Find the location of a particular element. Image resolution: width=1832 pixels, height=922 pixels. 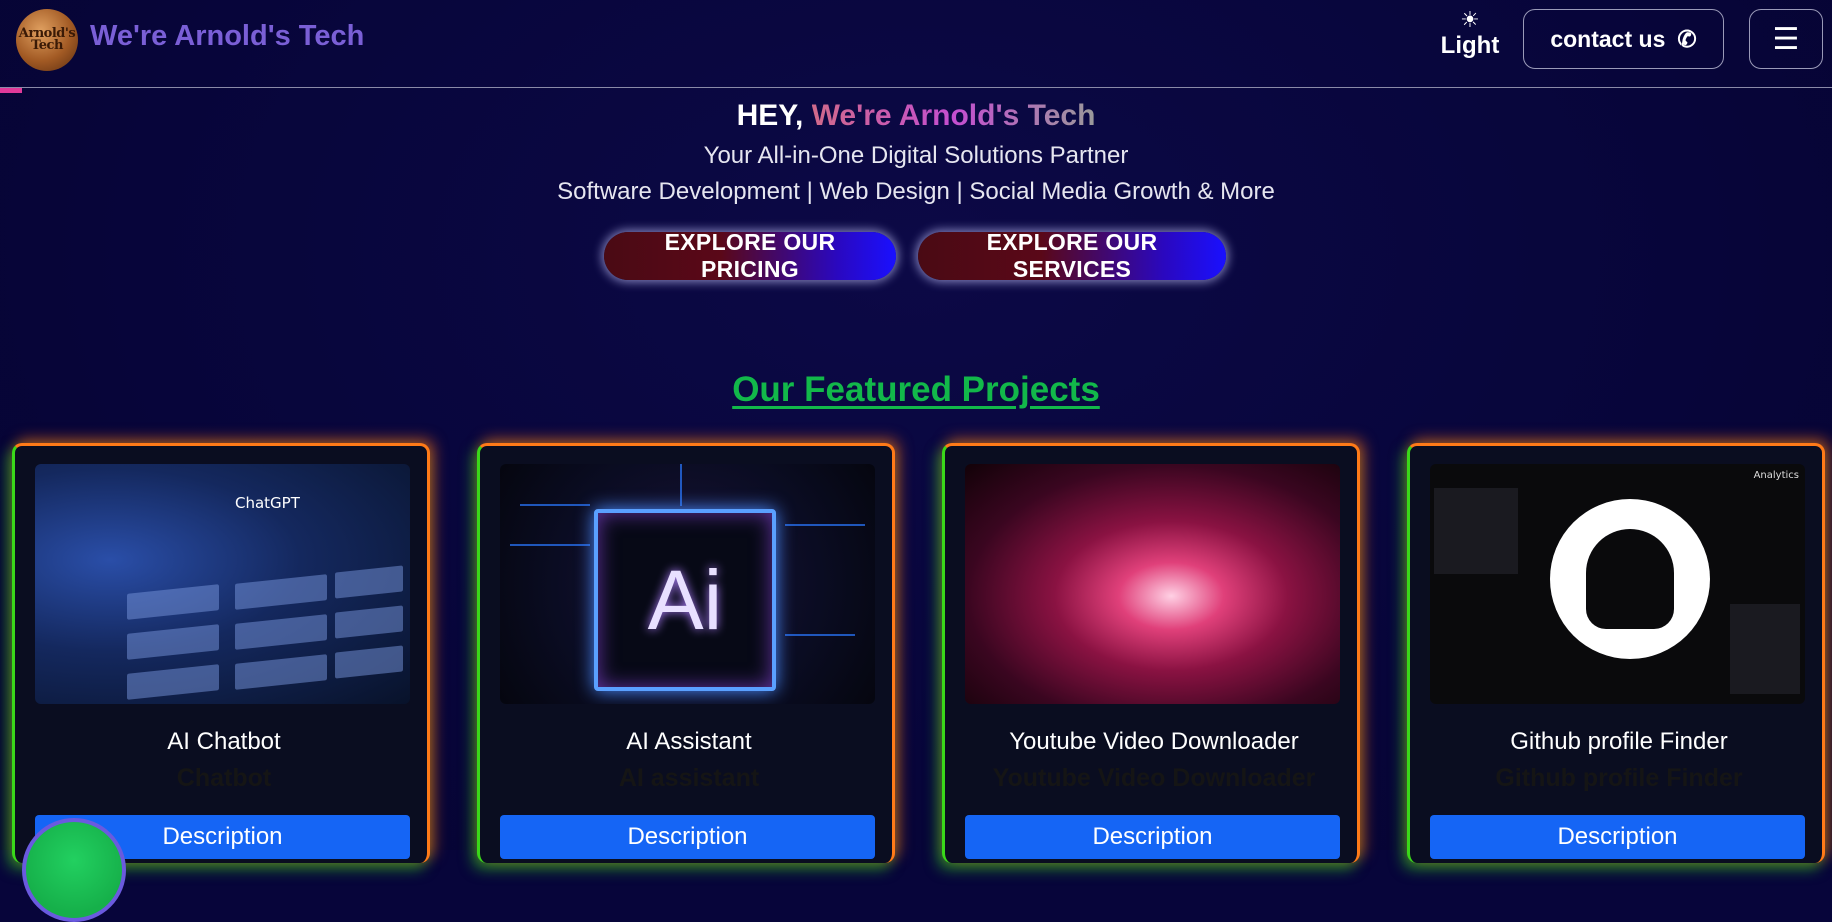

project-card-ai-assistant: Ai AI Assistant AI assistant Description is located at coordinates (686, 653).